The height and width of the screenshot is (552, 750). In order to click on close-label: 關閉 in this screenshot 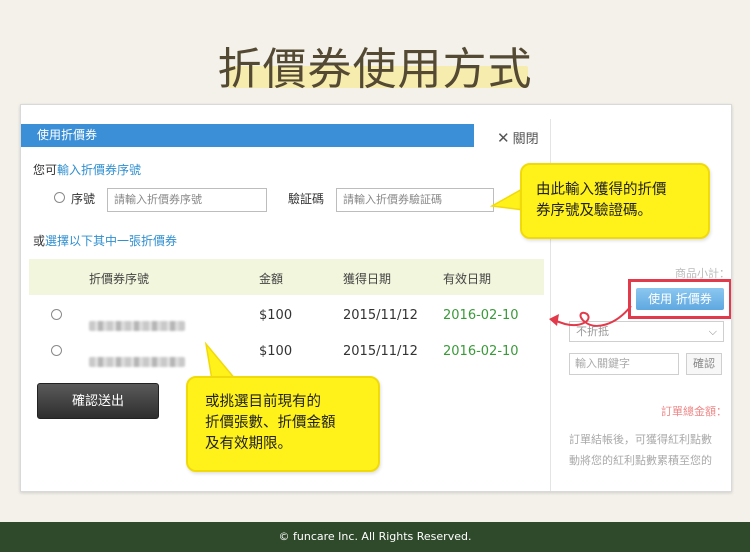, I will do `click(525, 139)`.